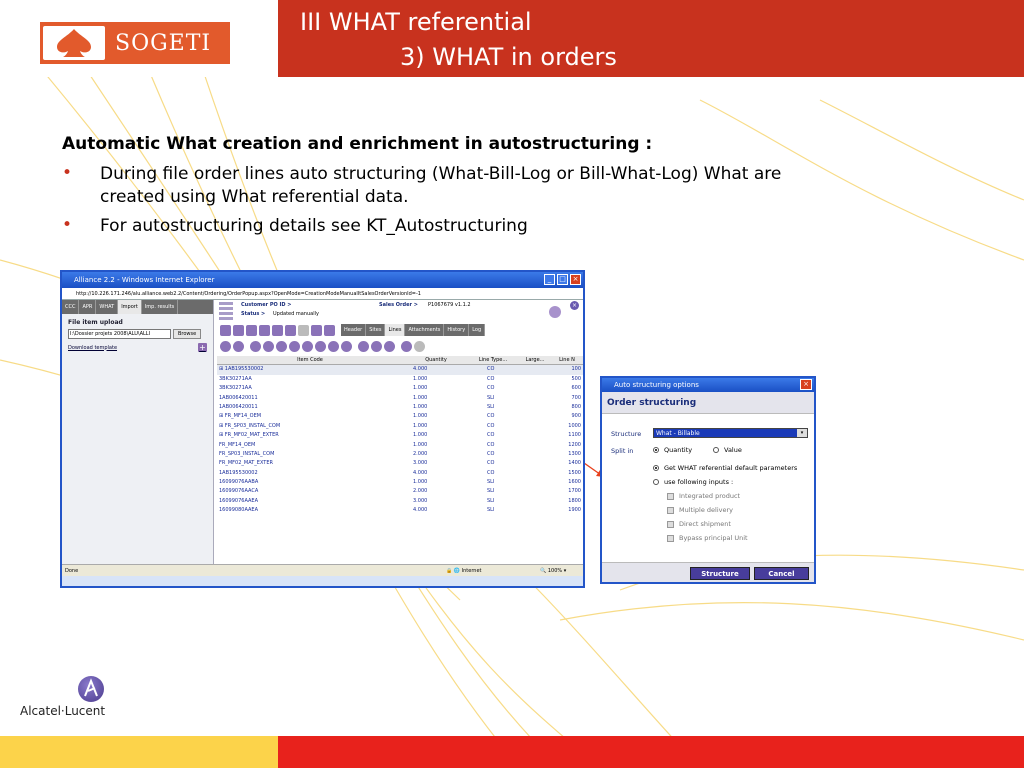 Image resolution: width=1024 pixels, height=768 pixels. I want to click on column-header: Line N, so click(568, 360).